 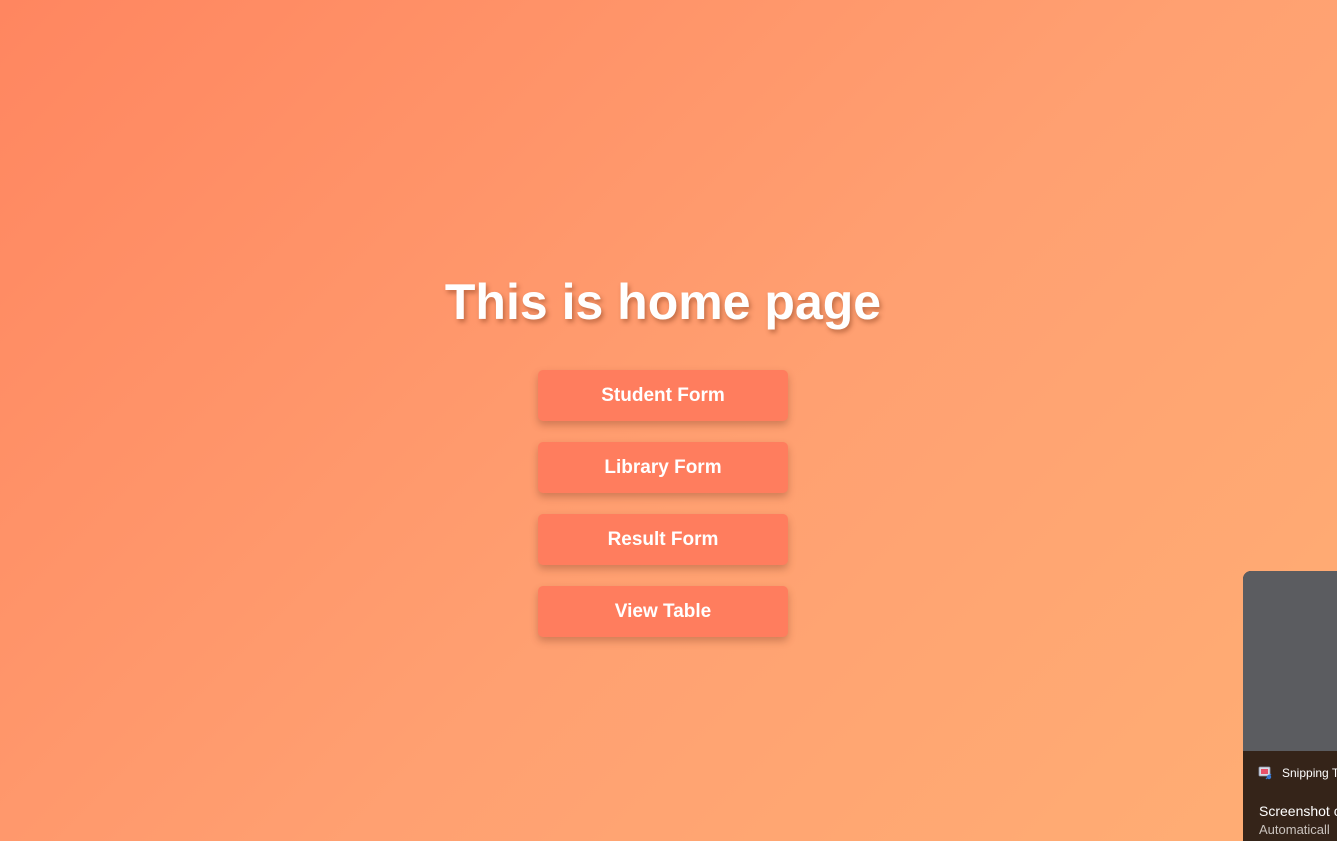 I want to click on toast-app-row: Snipping T, so click(x=1297, y=773).